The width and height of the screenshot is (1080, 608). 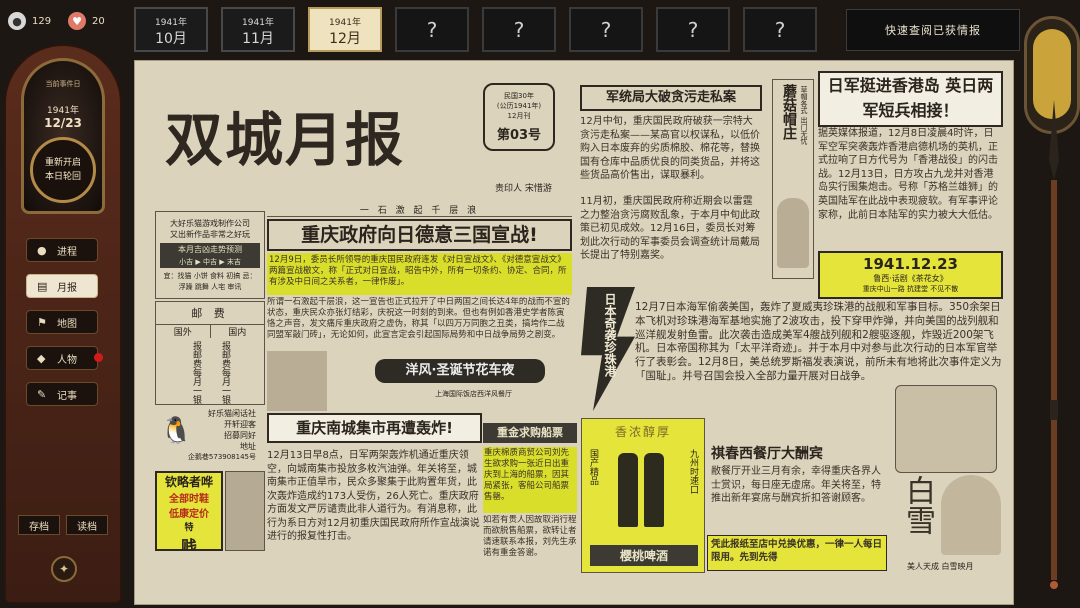 I want to click on woman-portrait, so click(x=971, y=515).